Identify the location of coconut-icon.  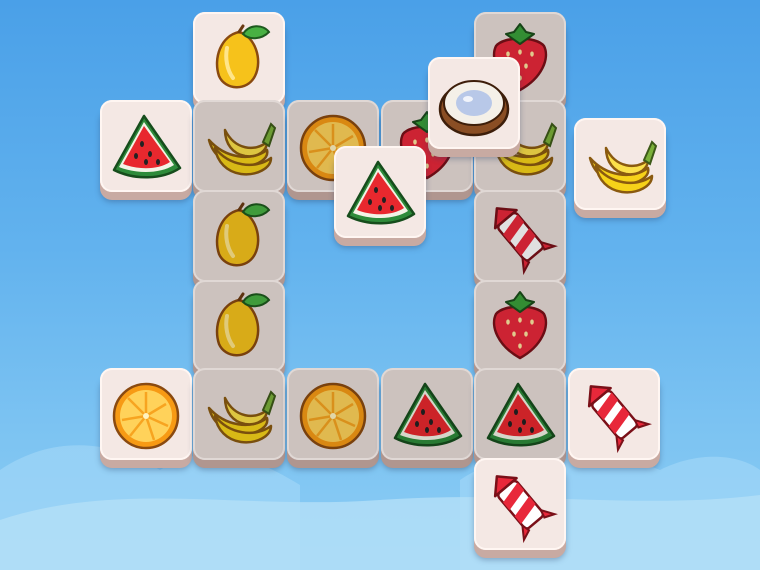
(474, 103).